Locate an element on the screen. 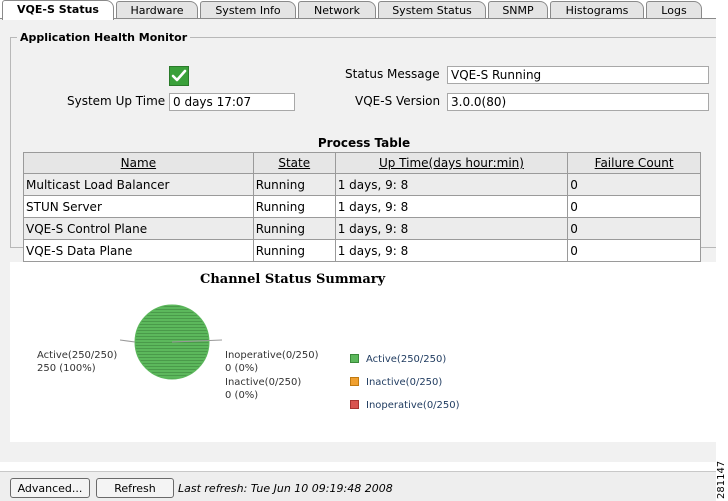  process-name: Multicast Load Balancer is located at coordinates (138, 184).